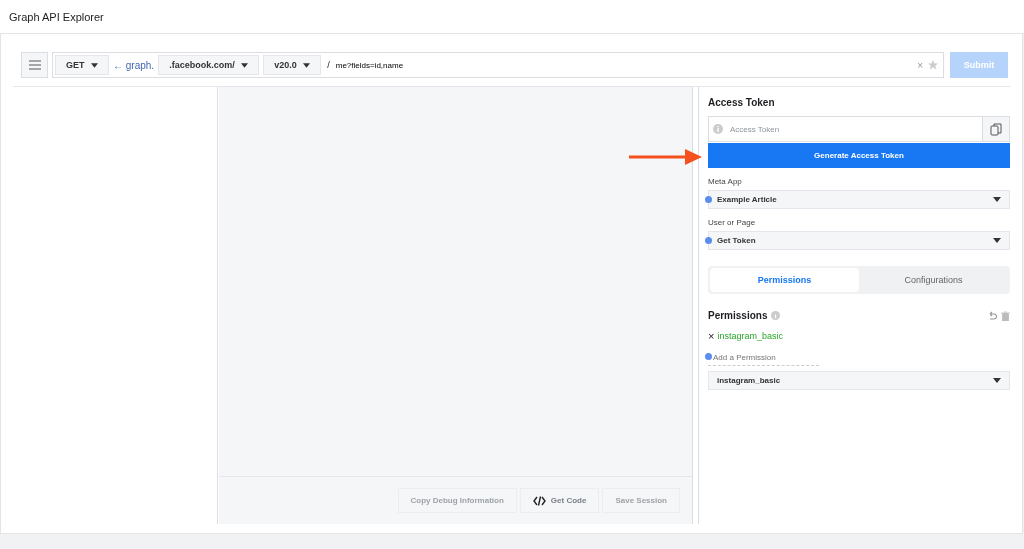 The image size is (1024, 549). Describe the element at coordinates (859, 199) in the screenshot. I see `dropdown: Example Article` at that location.